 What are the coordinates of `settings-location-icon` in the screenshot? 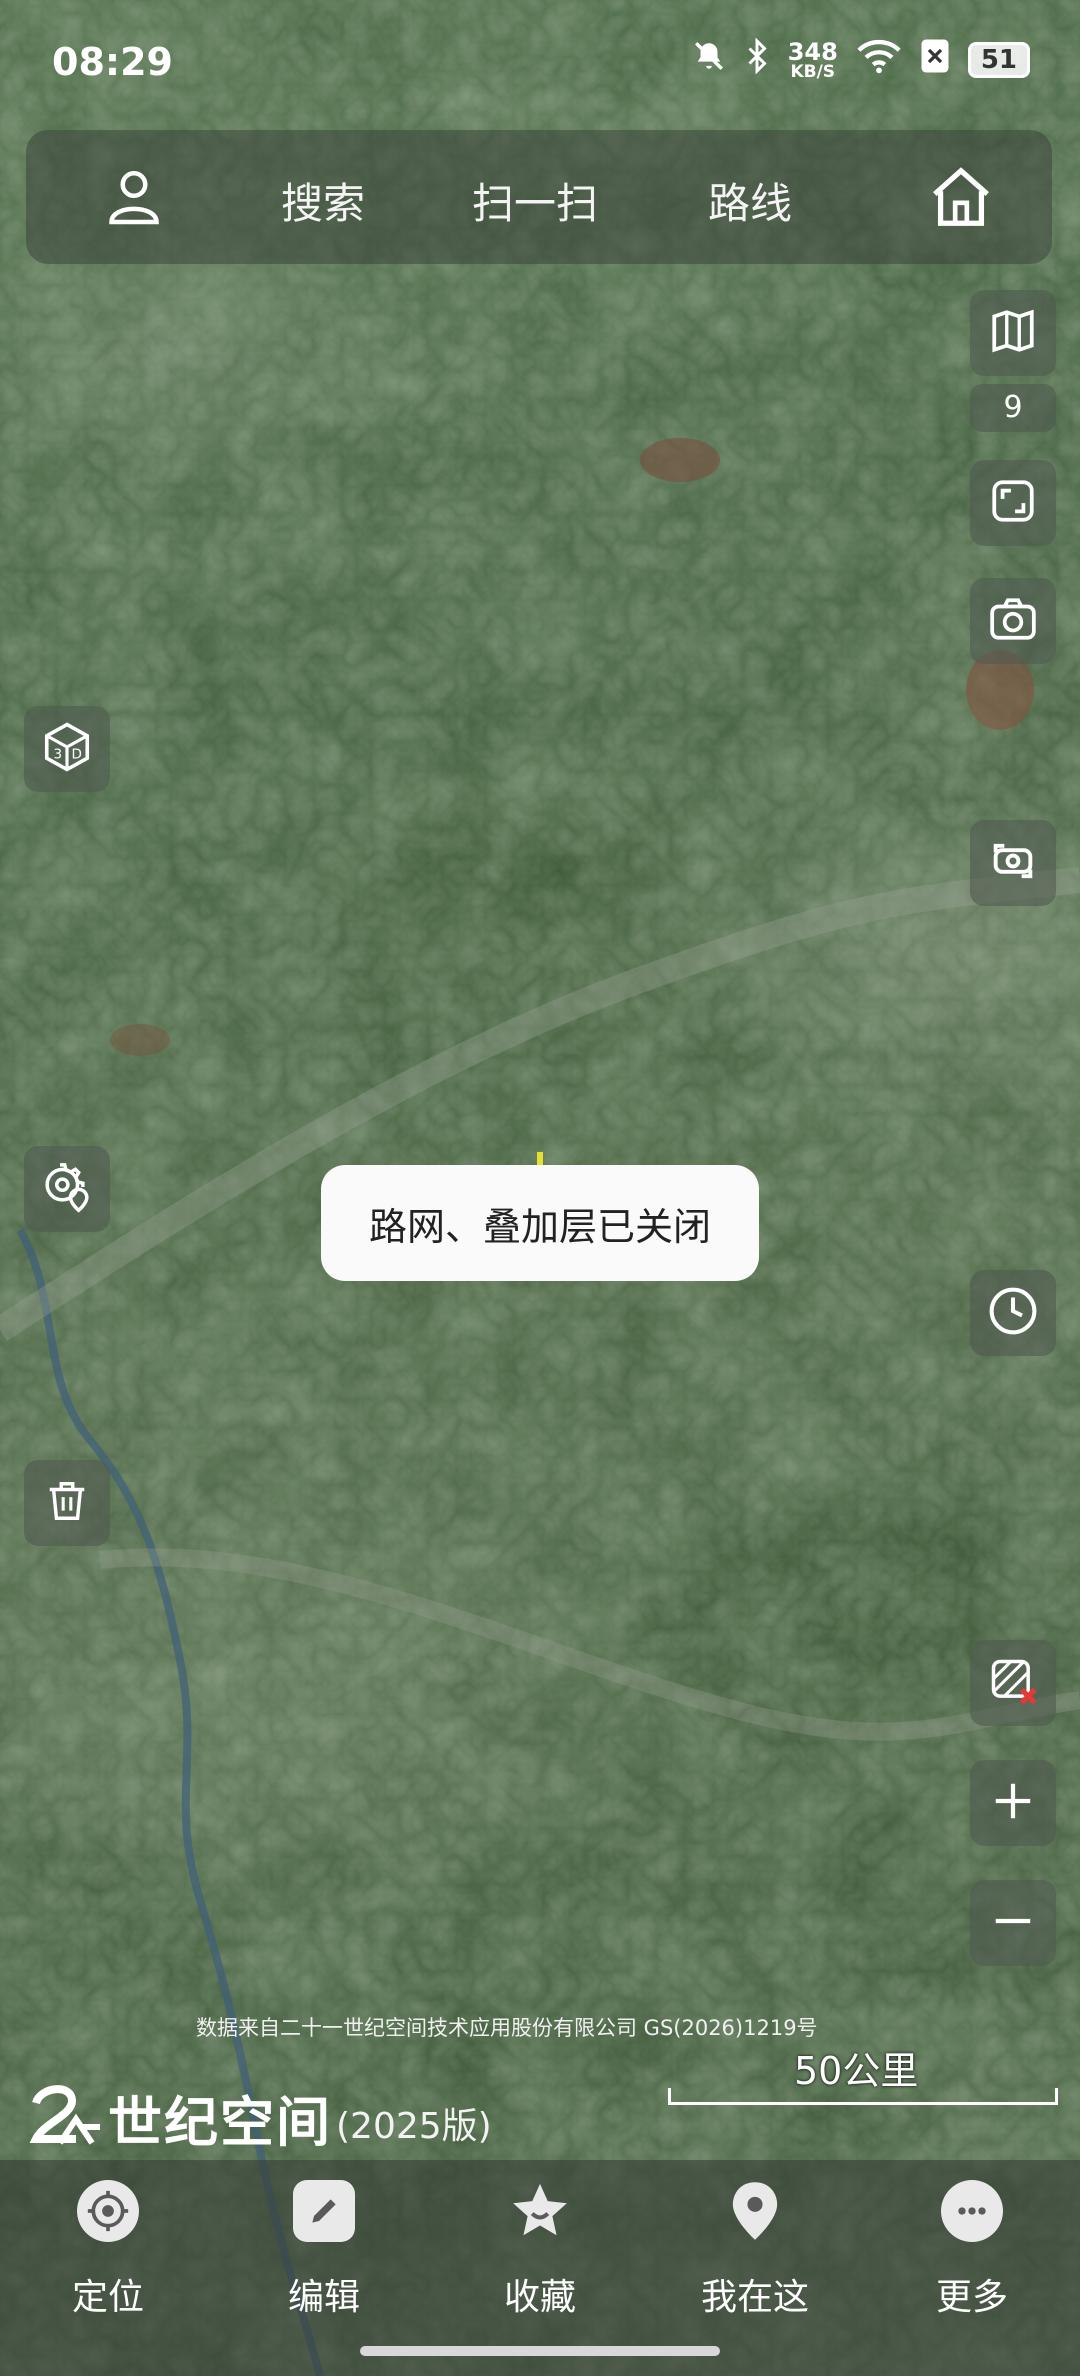 It's located at (67, 1189).